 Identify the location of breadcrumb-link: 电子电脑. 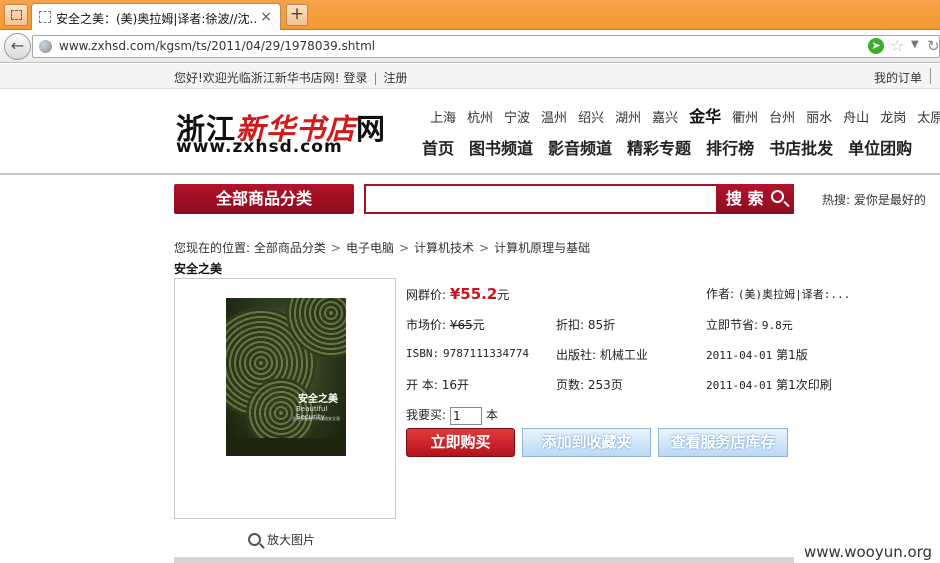
(370, 248).